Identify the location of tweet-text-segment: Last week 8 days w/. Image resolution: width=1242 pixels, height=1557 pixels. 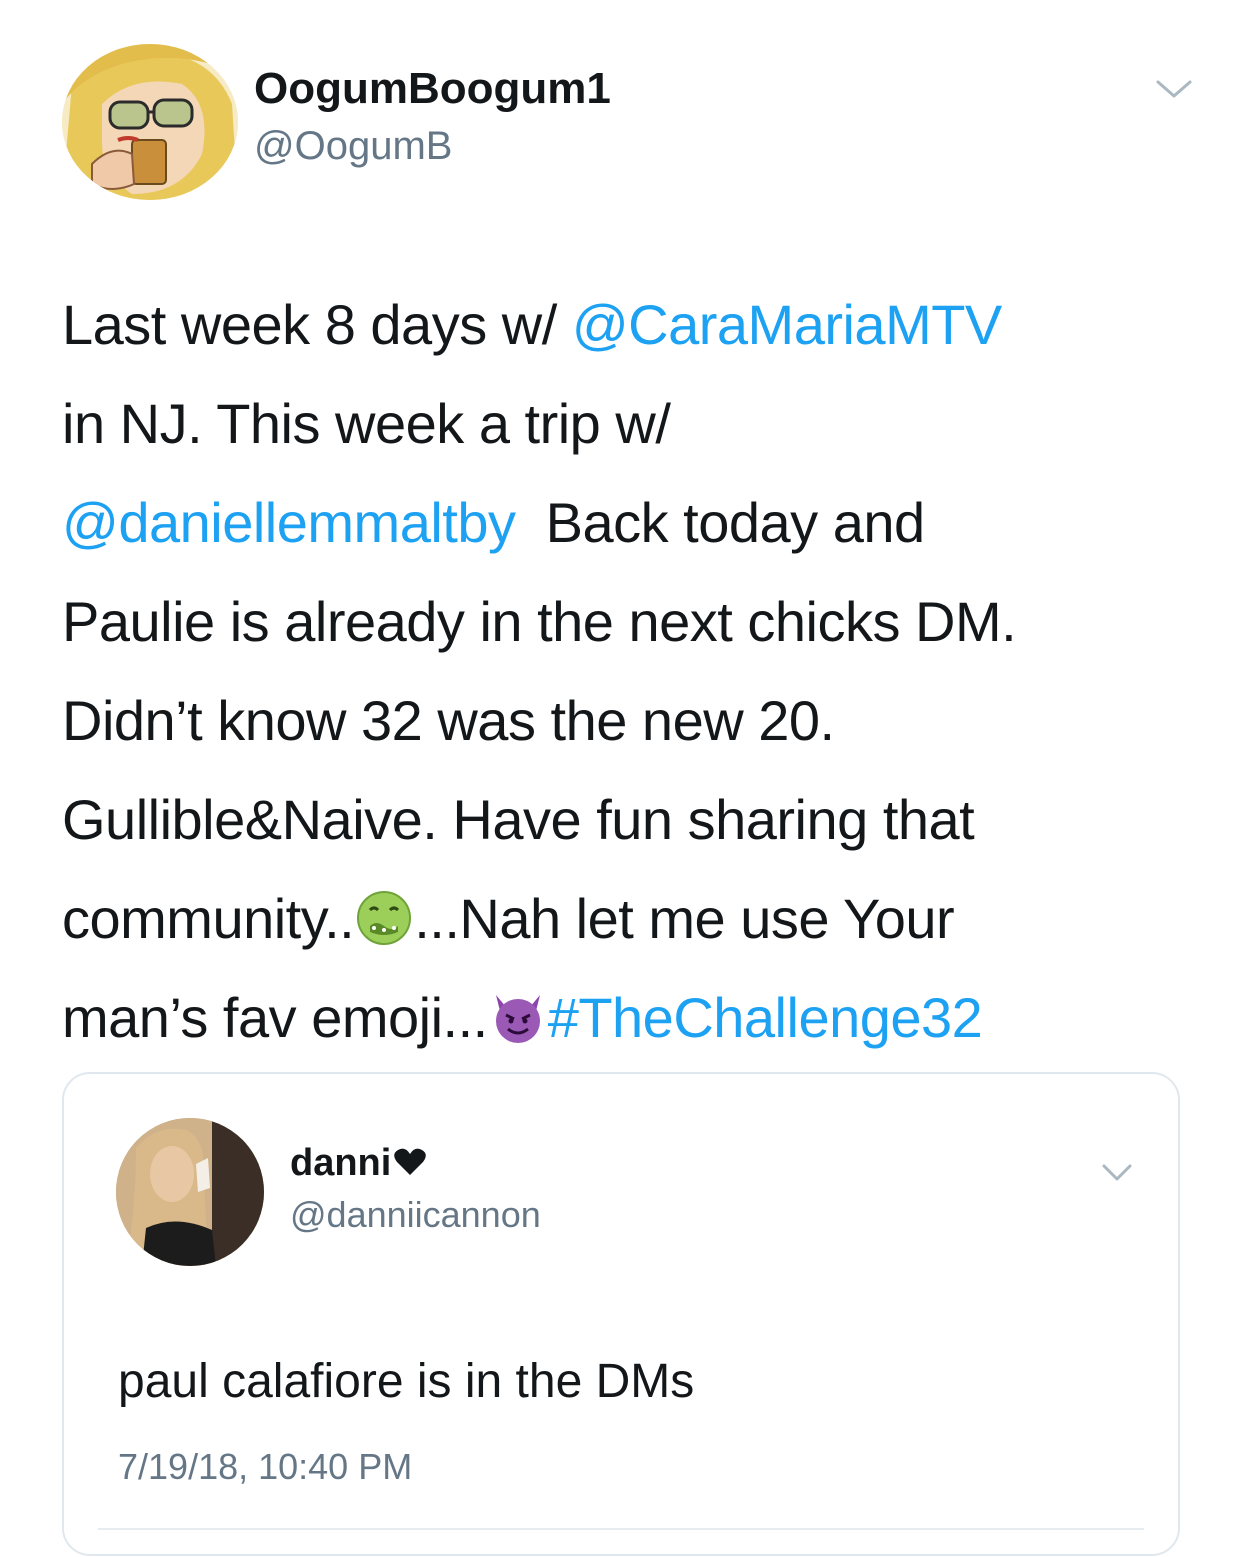
(317, 324).